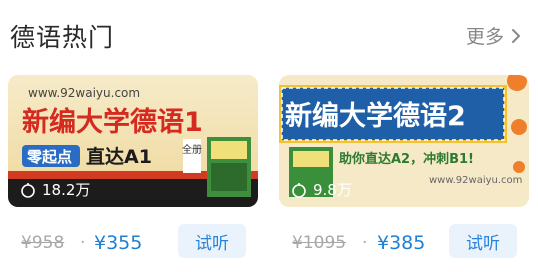 This screenshot has height=272, width=538. I want to click on cover-tagline: 直达A1, so click(119, 156).